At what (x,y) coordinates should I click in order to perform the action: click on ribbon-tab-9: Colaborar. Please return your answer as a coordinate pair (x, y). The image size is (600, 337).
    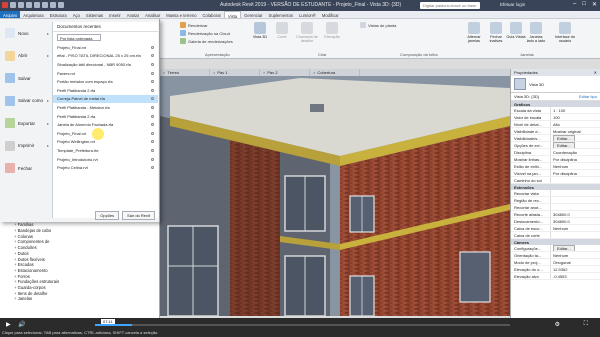
    Looking at the image, I should click on (212, 14).